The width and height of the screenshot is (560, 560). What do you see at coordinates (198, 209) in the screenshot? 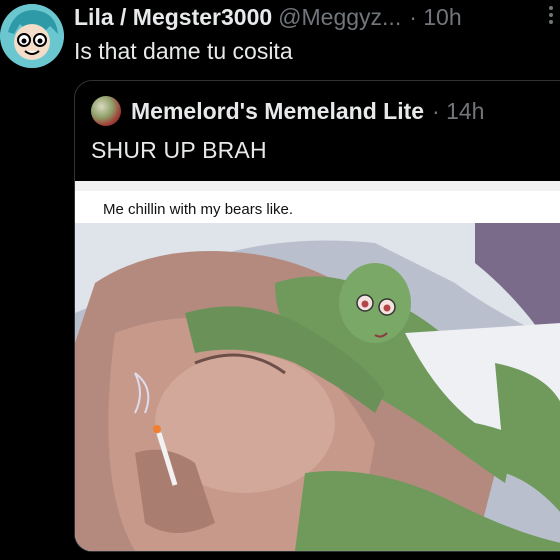
I see `media-caption: Me chillin with my bears like.` at bounding box center [198, 209].